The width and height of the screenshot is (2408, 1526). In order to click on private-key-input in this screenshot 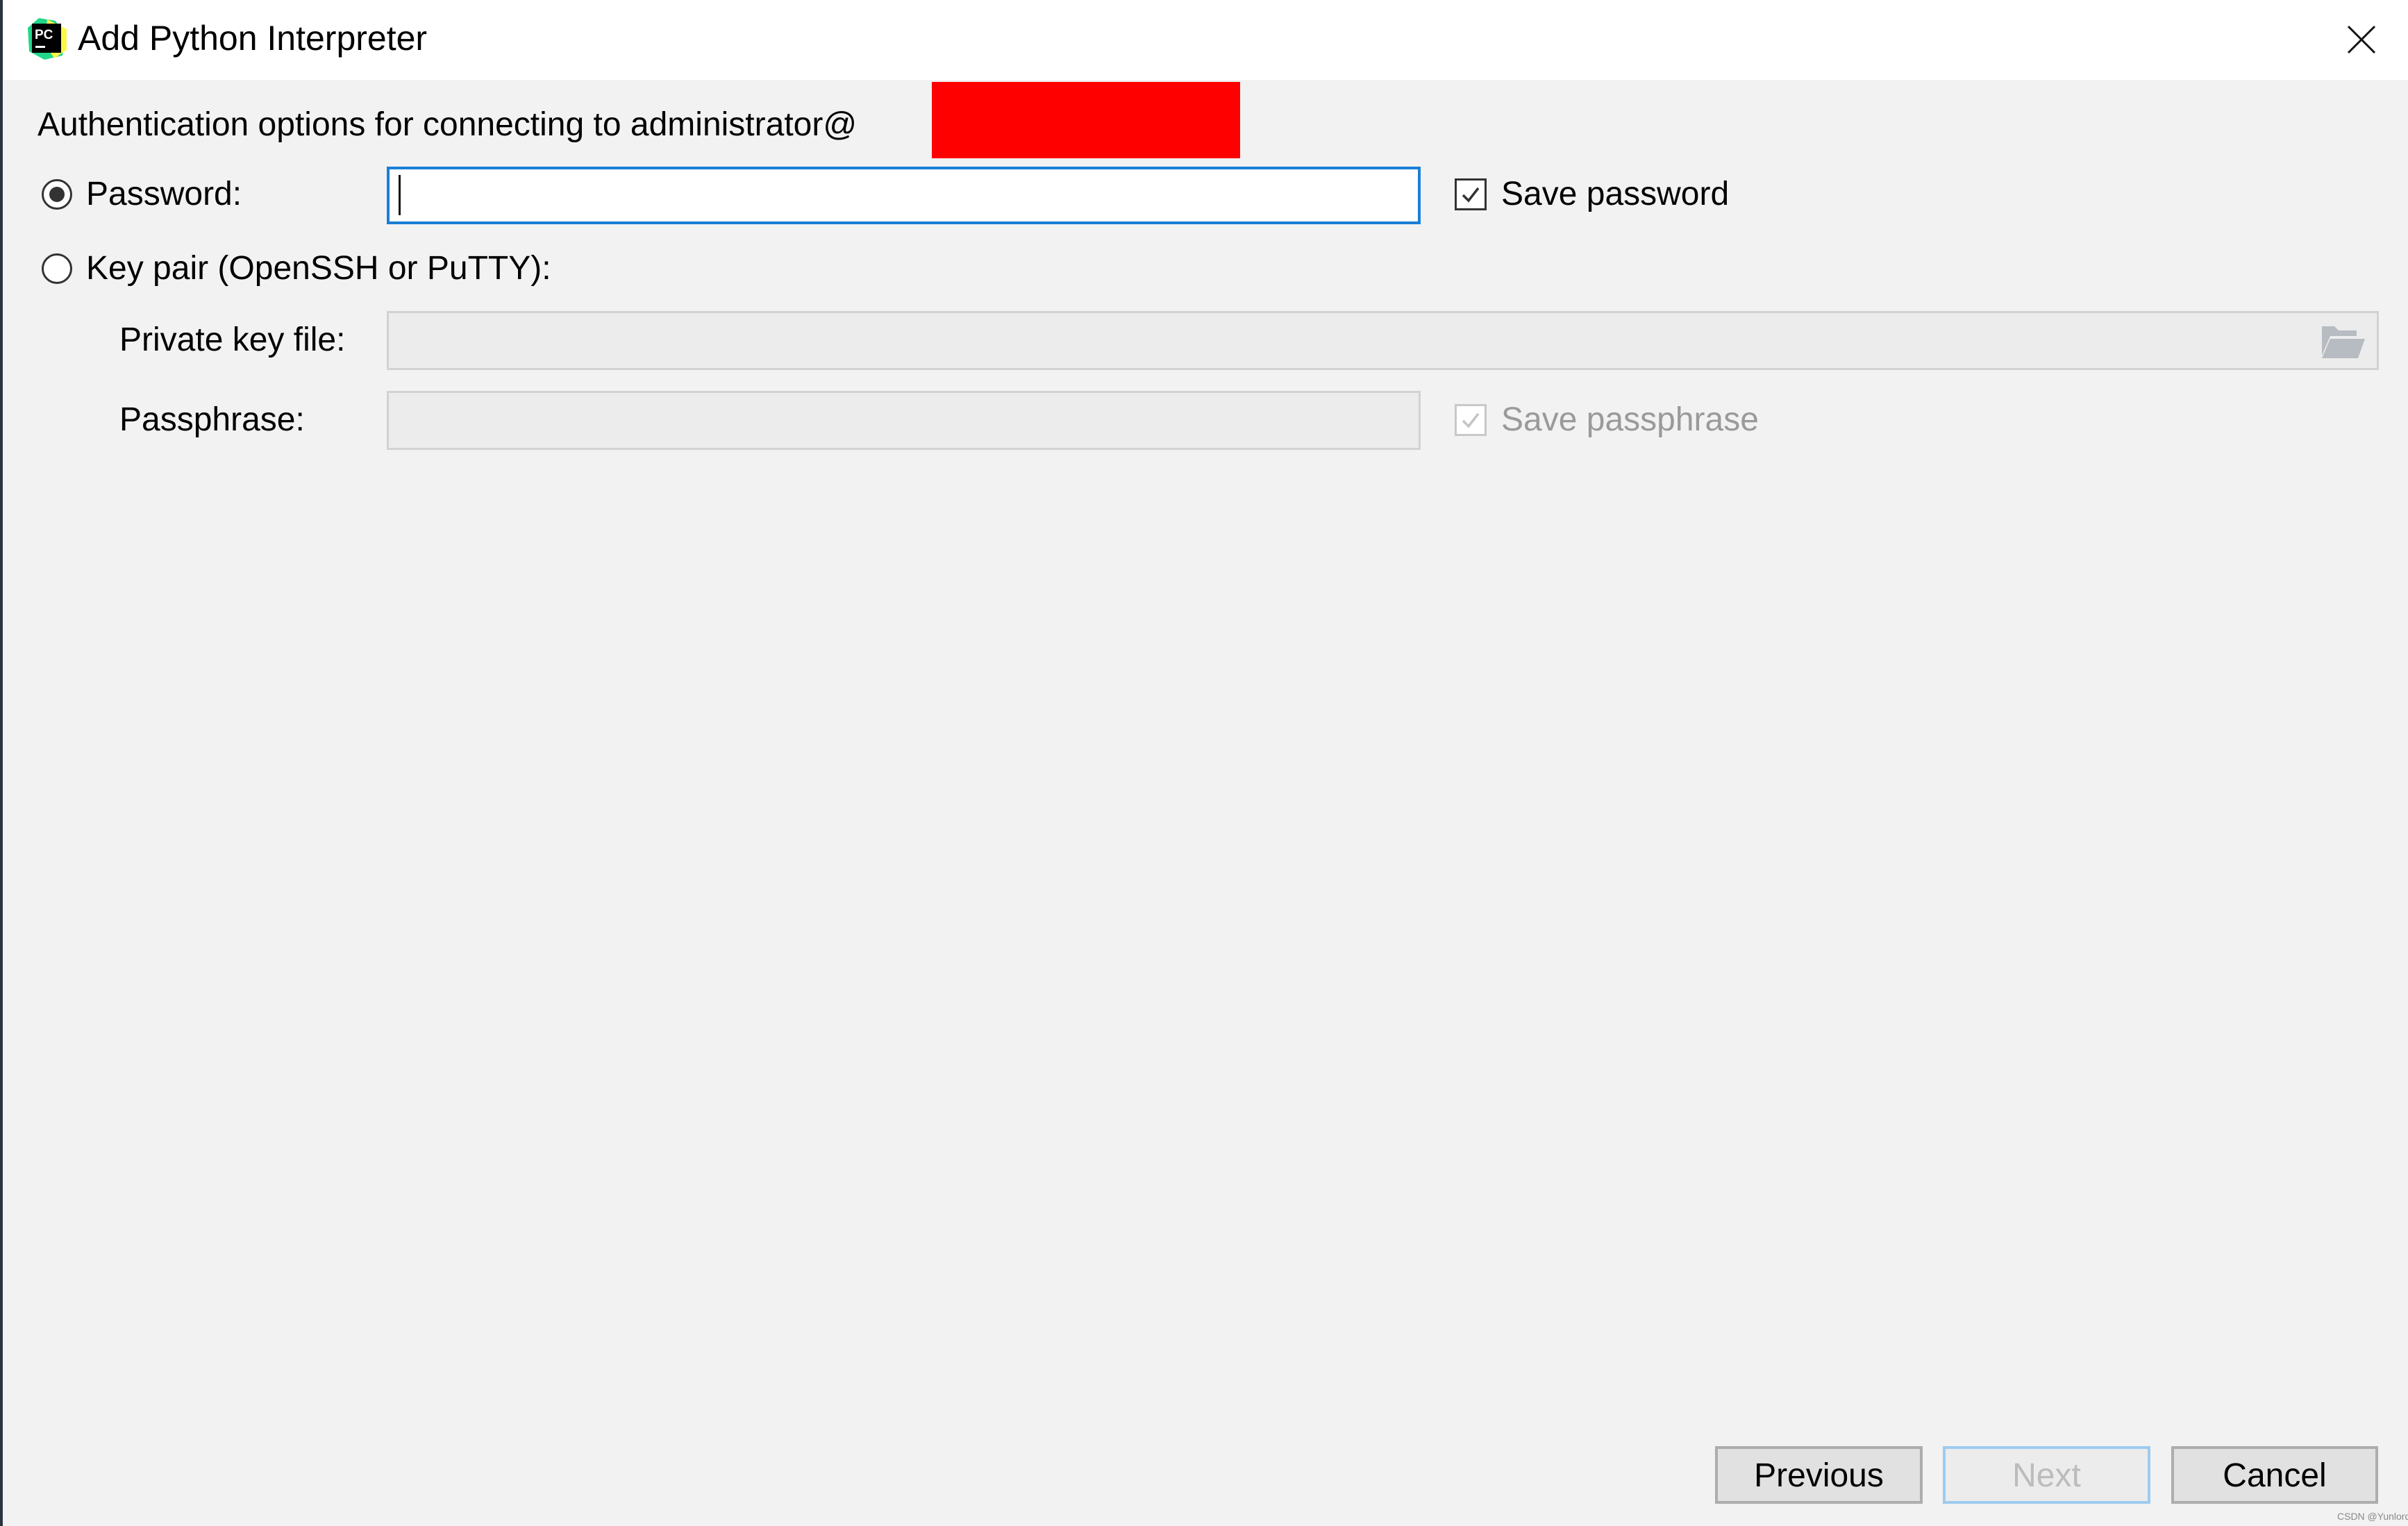, I will do `click(1383, 340)`.